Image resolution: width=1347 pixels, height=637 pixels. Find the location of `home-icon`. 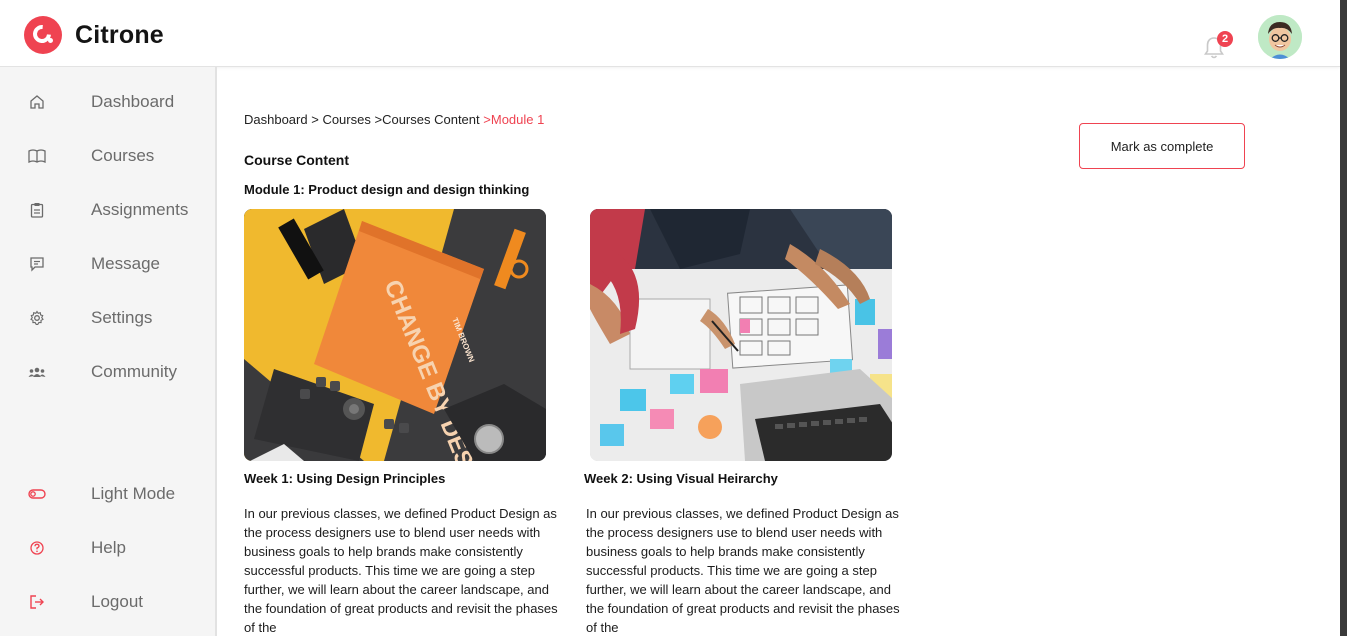

home-icon is located at coordinates (37, 102).